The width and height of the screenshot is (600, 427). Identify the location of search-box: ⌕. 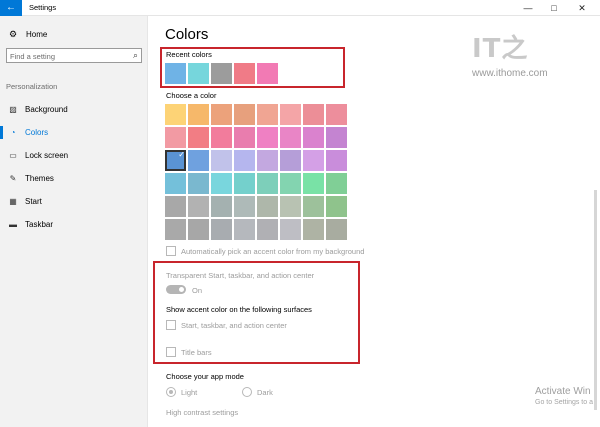
(74, 55).